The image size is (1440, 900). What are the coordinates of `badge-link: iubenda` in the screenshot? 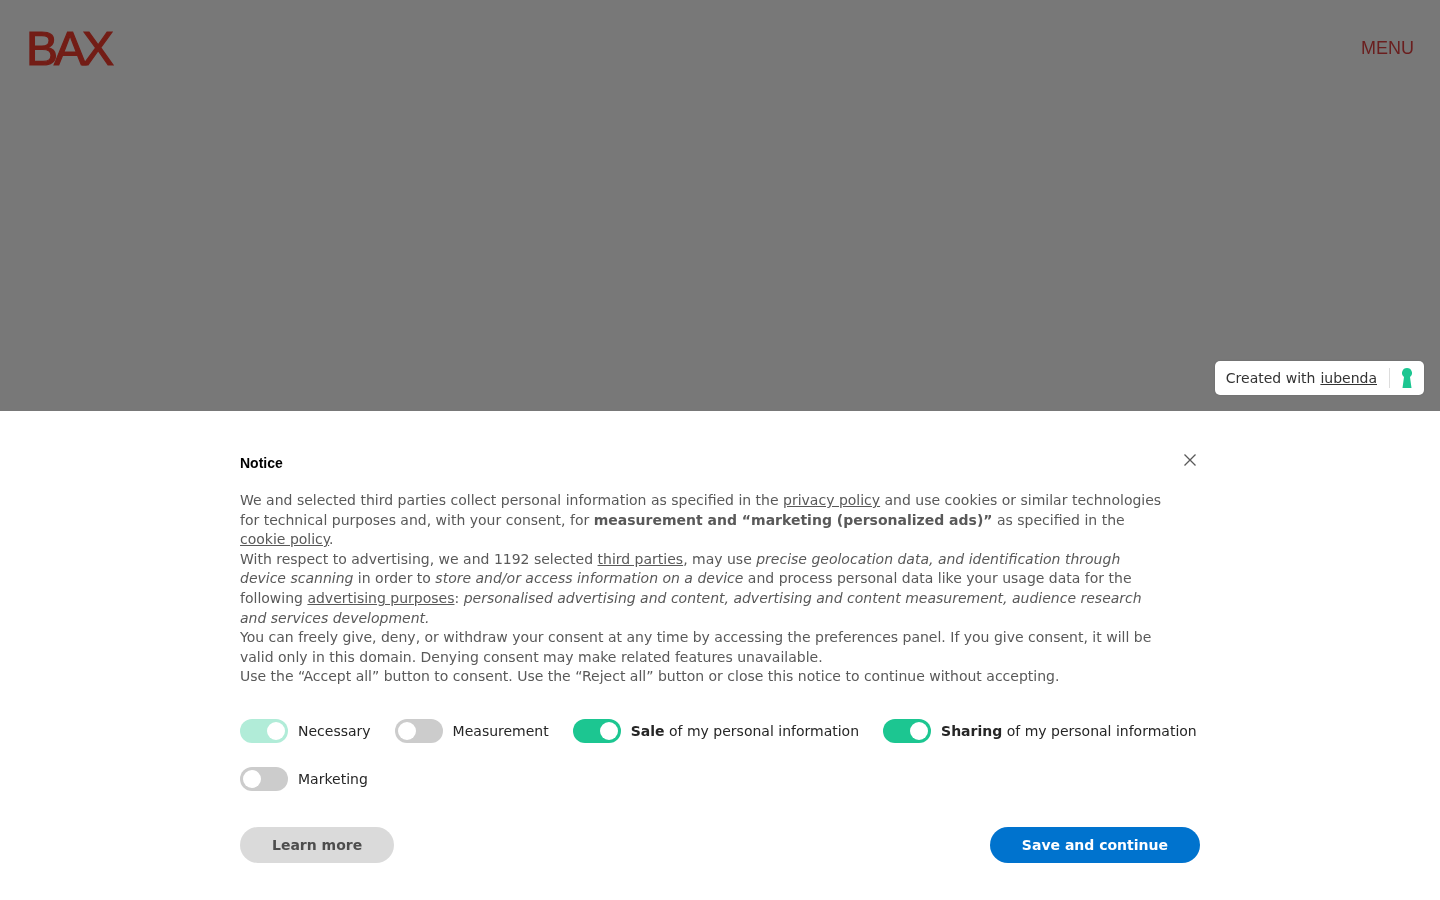 It's located at (1348, 378).